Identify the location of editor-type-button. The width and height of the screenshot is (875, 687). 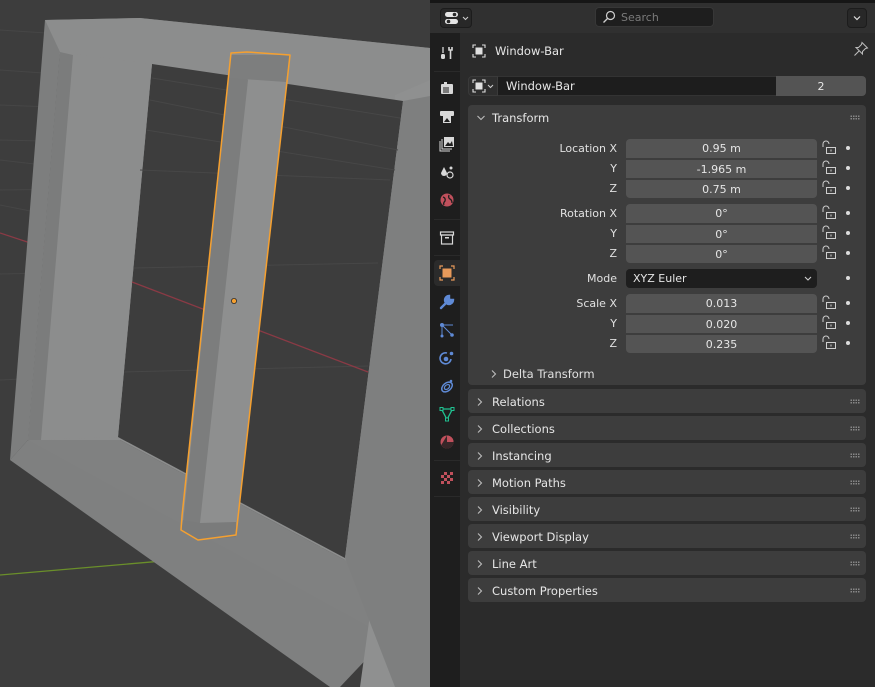
(456, 18).